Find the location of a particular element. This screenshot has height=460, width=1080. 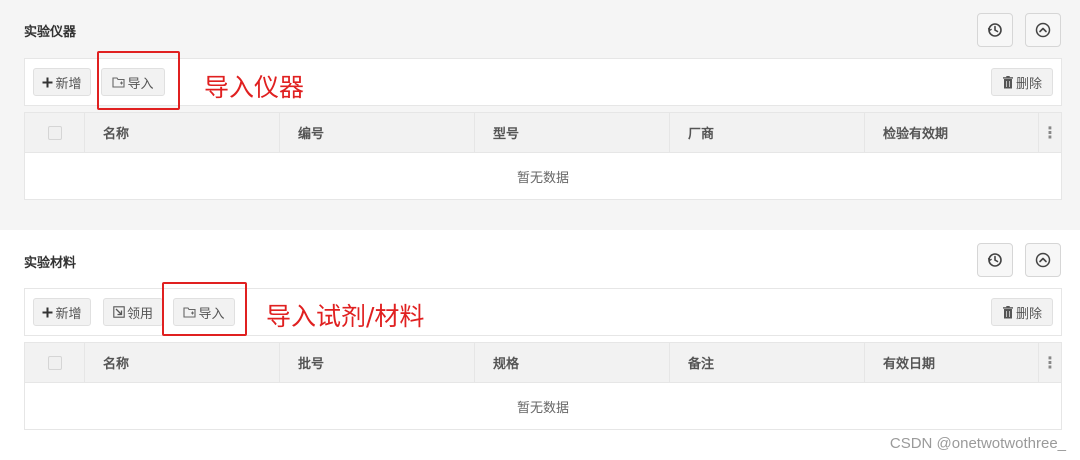

import-instrument-annotation: 导入仪器 is located at coordinates (254, 87).